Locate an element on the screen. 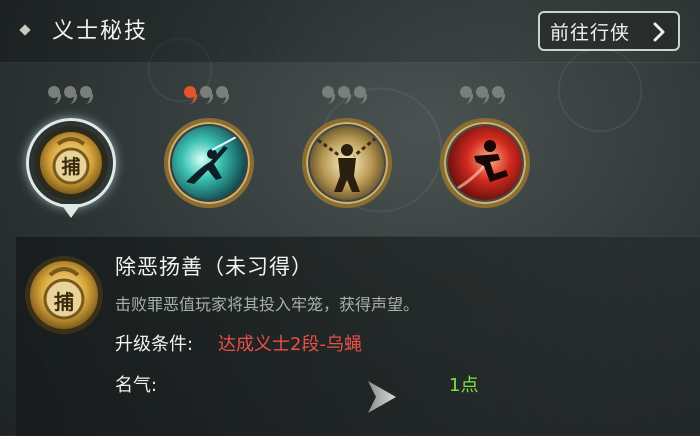  page-title: 义士秘技 is located at coordinates (100, 31).